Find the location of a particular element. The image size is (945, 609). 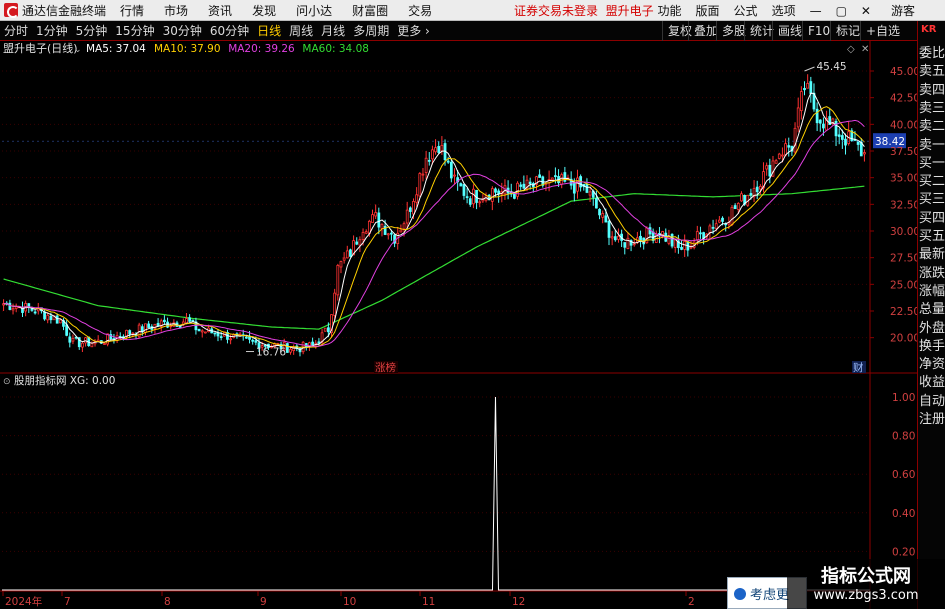

menu-wenxiaoda: 问小达 is located at coordinates (314, 10).